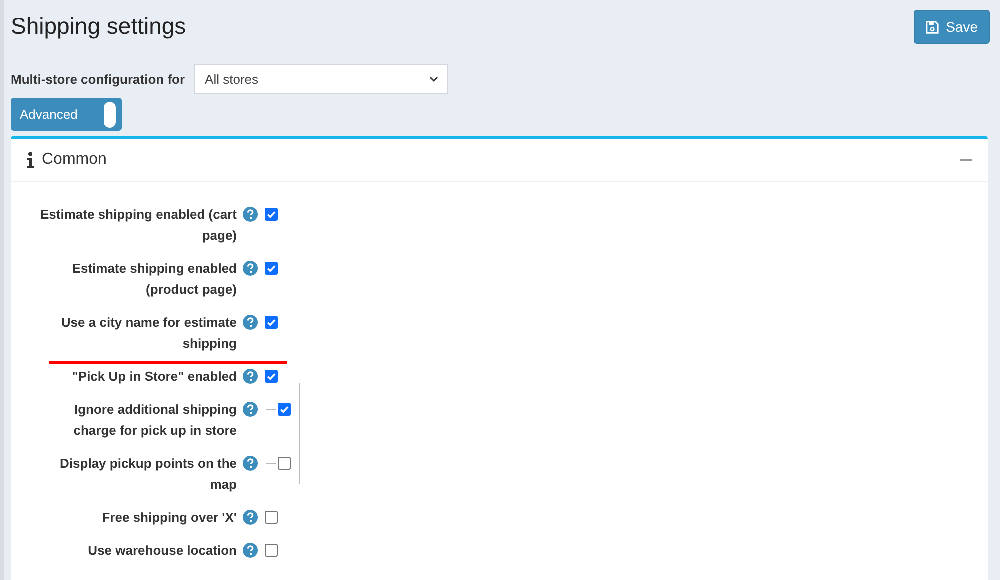 The width and height of the screenshot is (1000, 580). What do you see at coordinates (30, 160) in the screenshot?
I see `info-icon` at bounding box center [30, 160].